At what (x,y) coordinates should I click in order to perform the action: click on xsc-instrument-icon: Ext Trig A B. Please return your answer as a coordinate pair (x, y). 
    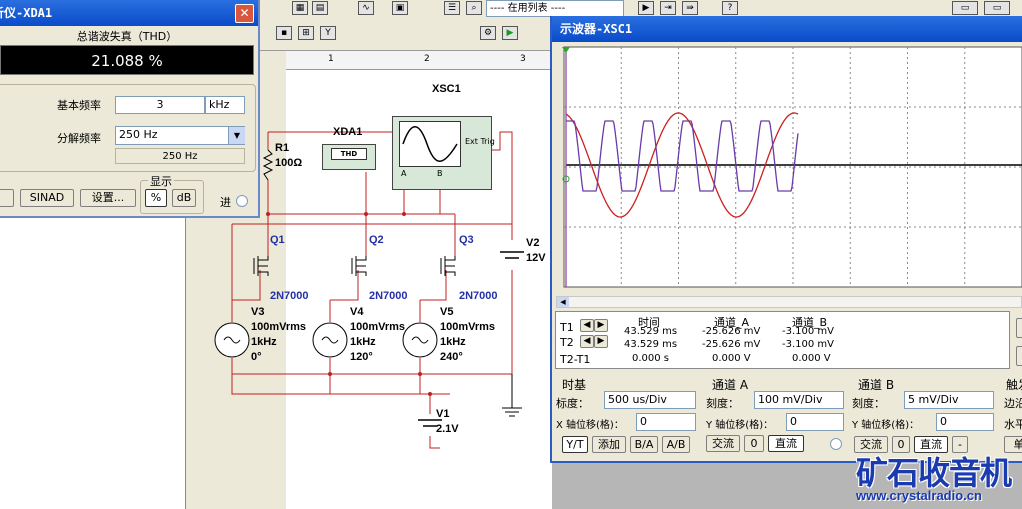
    Looking at the image, I should click on (443, 153).